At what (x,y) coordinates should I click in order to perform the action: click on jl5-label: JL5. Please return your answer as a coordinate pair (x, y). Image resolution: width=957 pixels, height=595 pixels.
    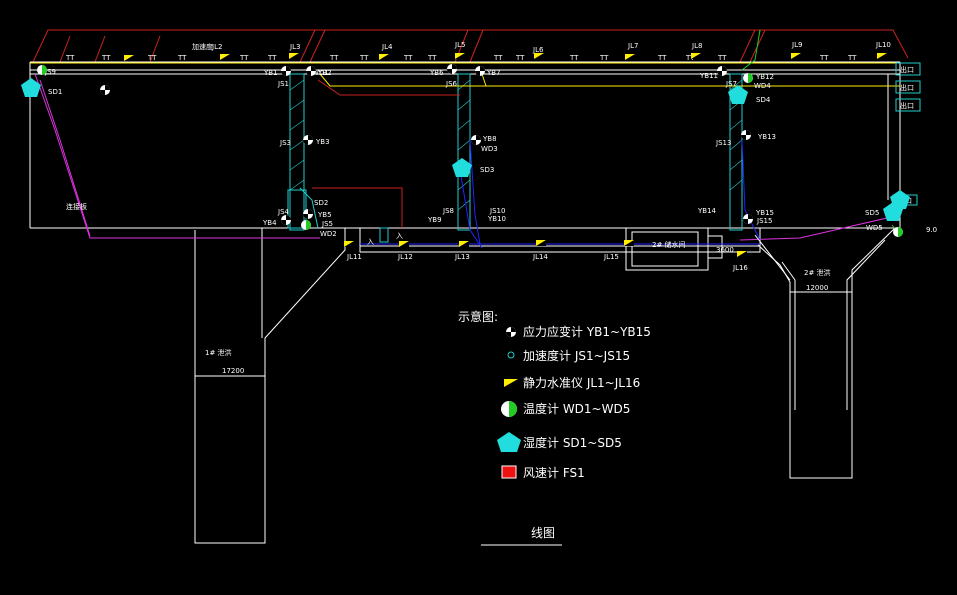
    Looking at the image, I should click on (459, 45).